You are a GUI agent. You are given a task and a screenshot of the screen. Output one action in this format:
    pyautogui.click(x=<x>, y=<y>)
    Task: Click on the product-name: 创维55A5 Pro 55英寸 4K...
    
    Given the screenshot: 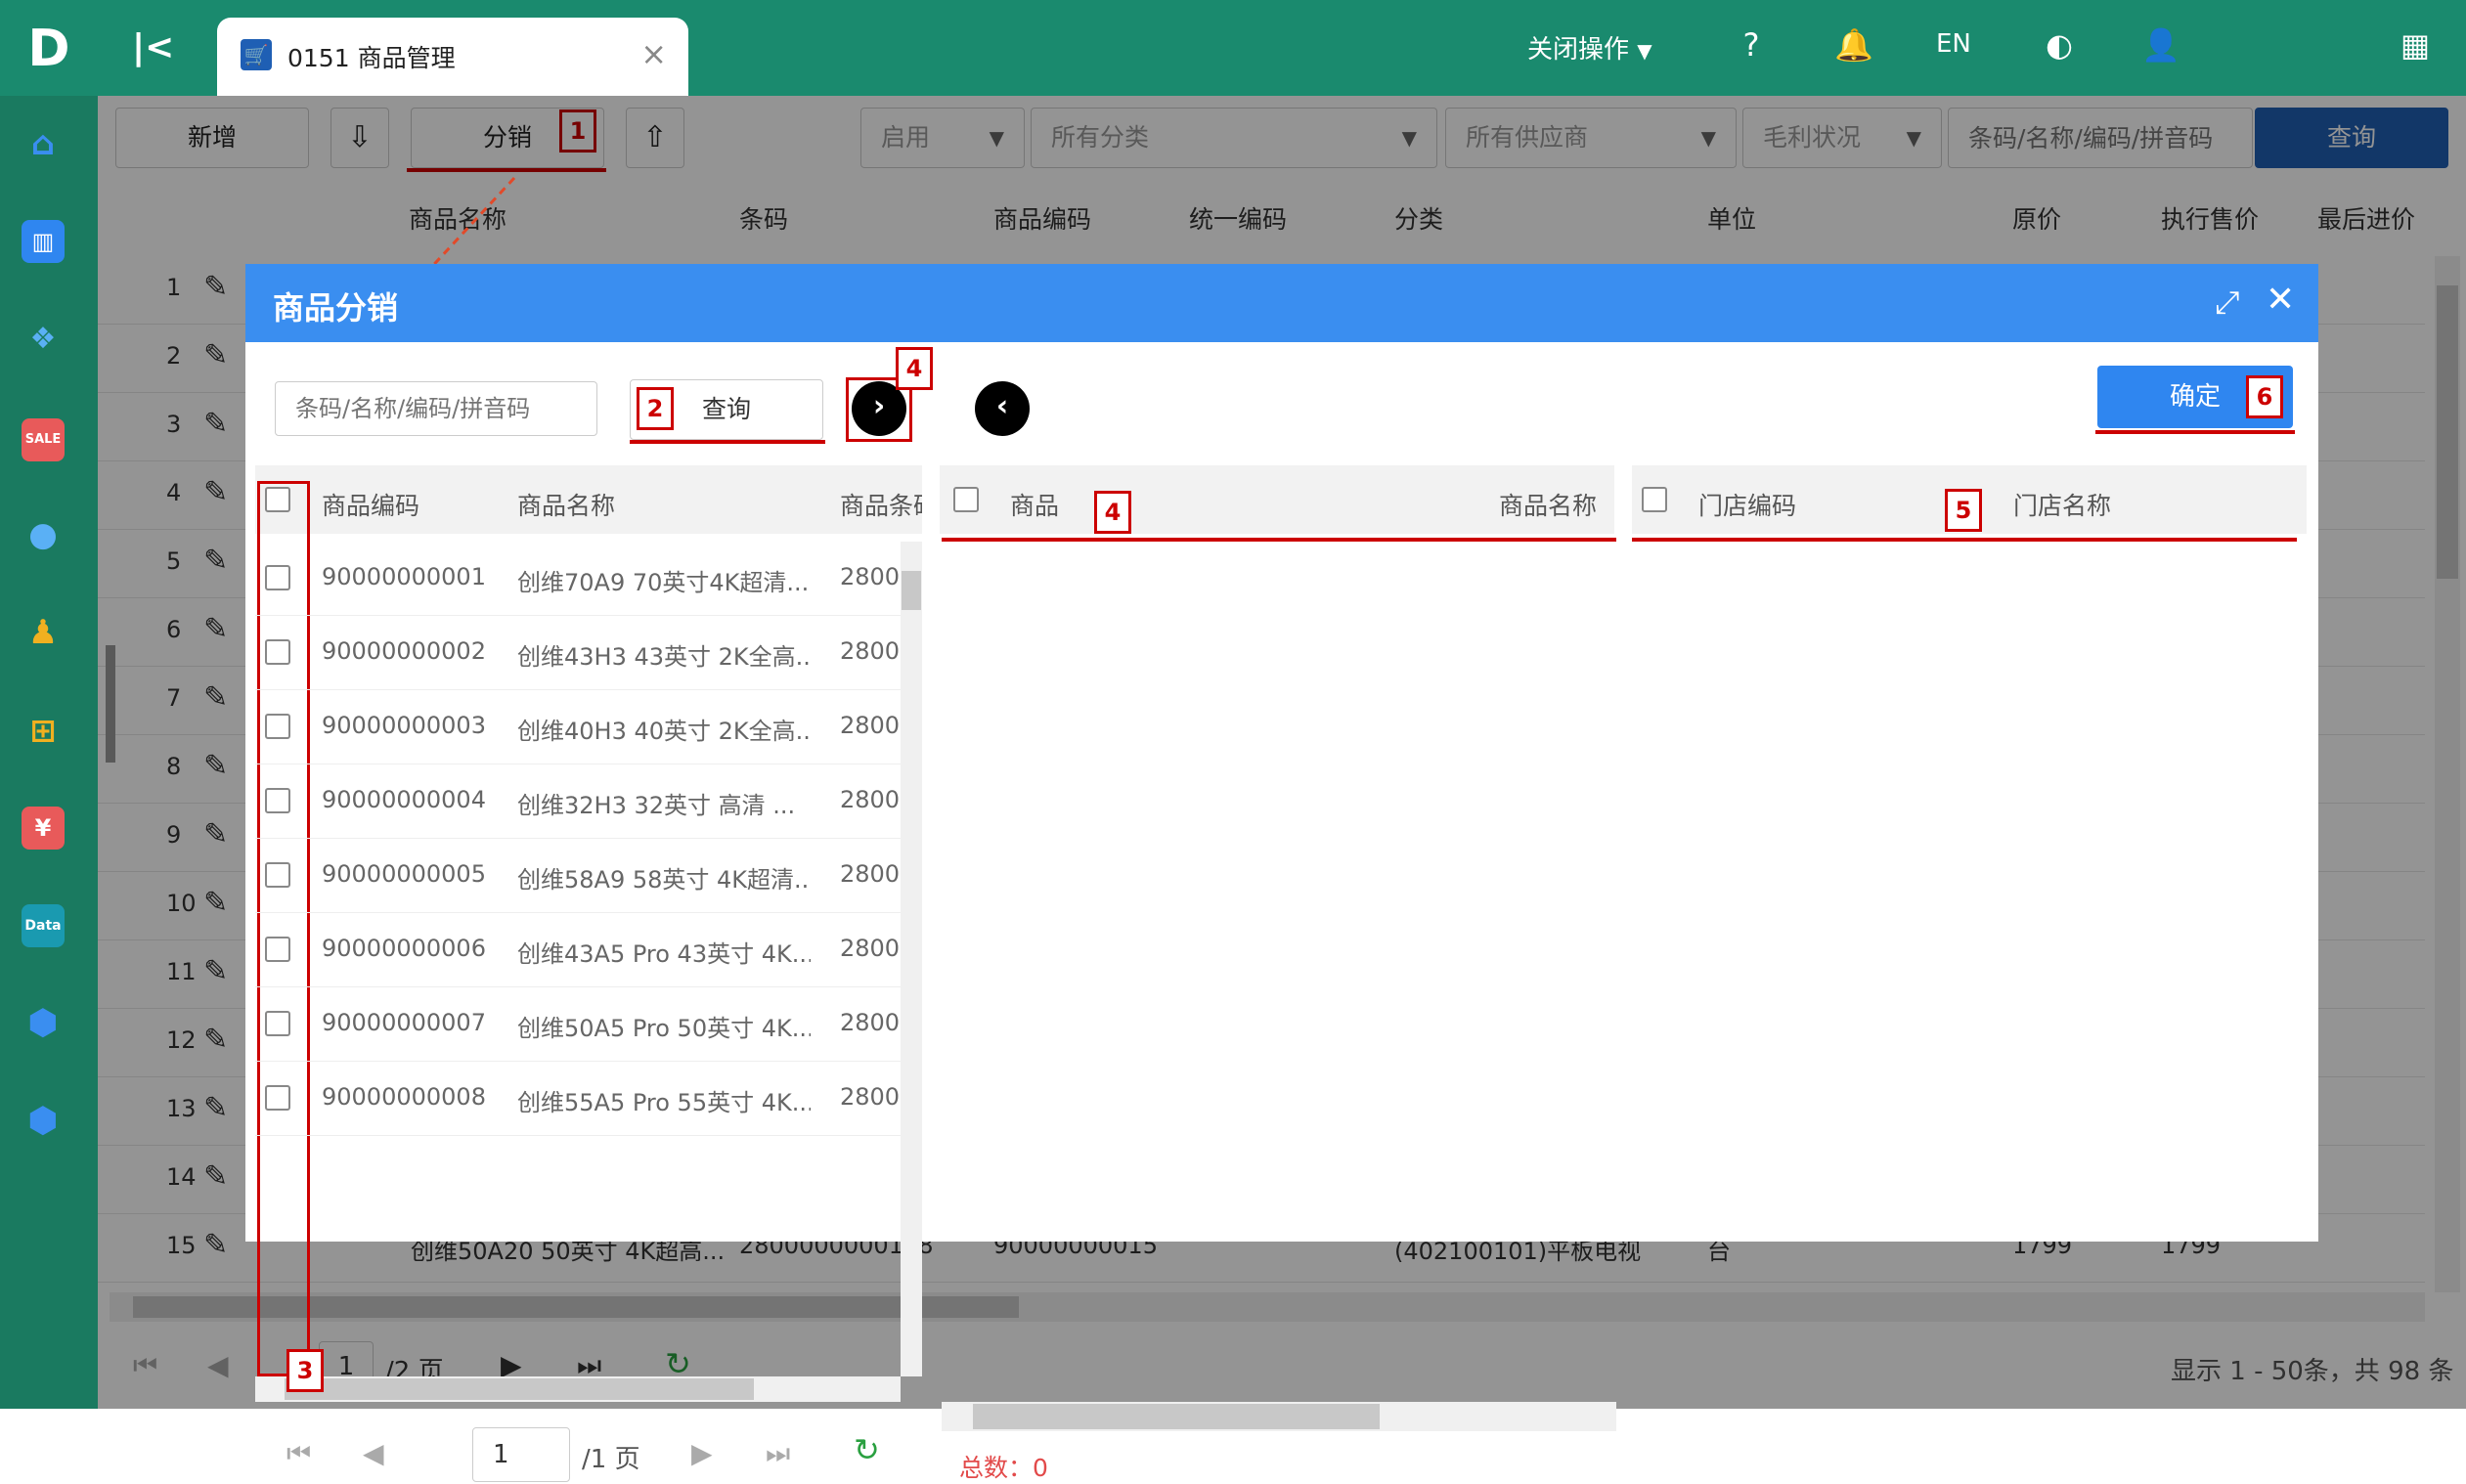 What is the action you would take?
    pyautogui.click(x=664, y=1102)
    